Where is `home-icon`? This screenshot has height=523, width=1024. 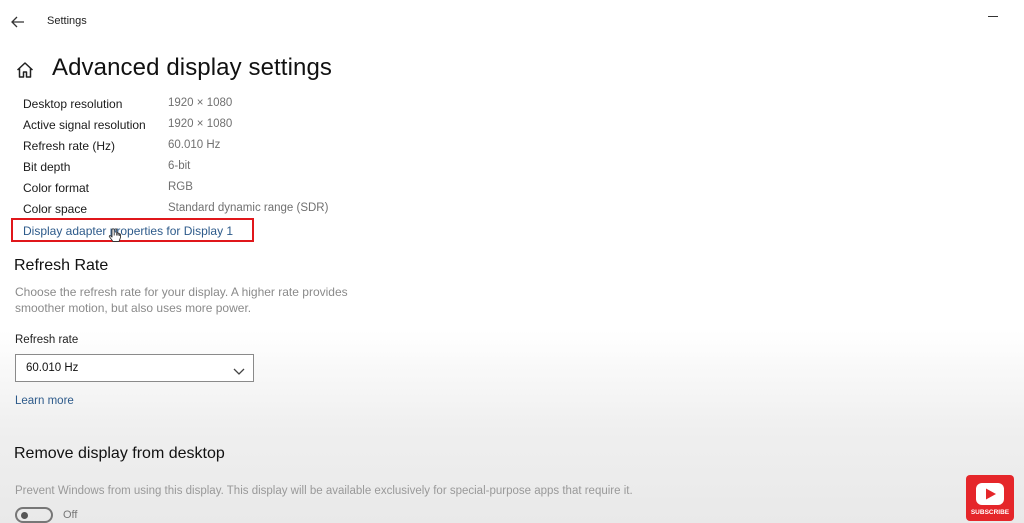
home-icon is located at coordinates (25, 70).